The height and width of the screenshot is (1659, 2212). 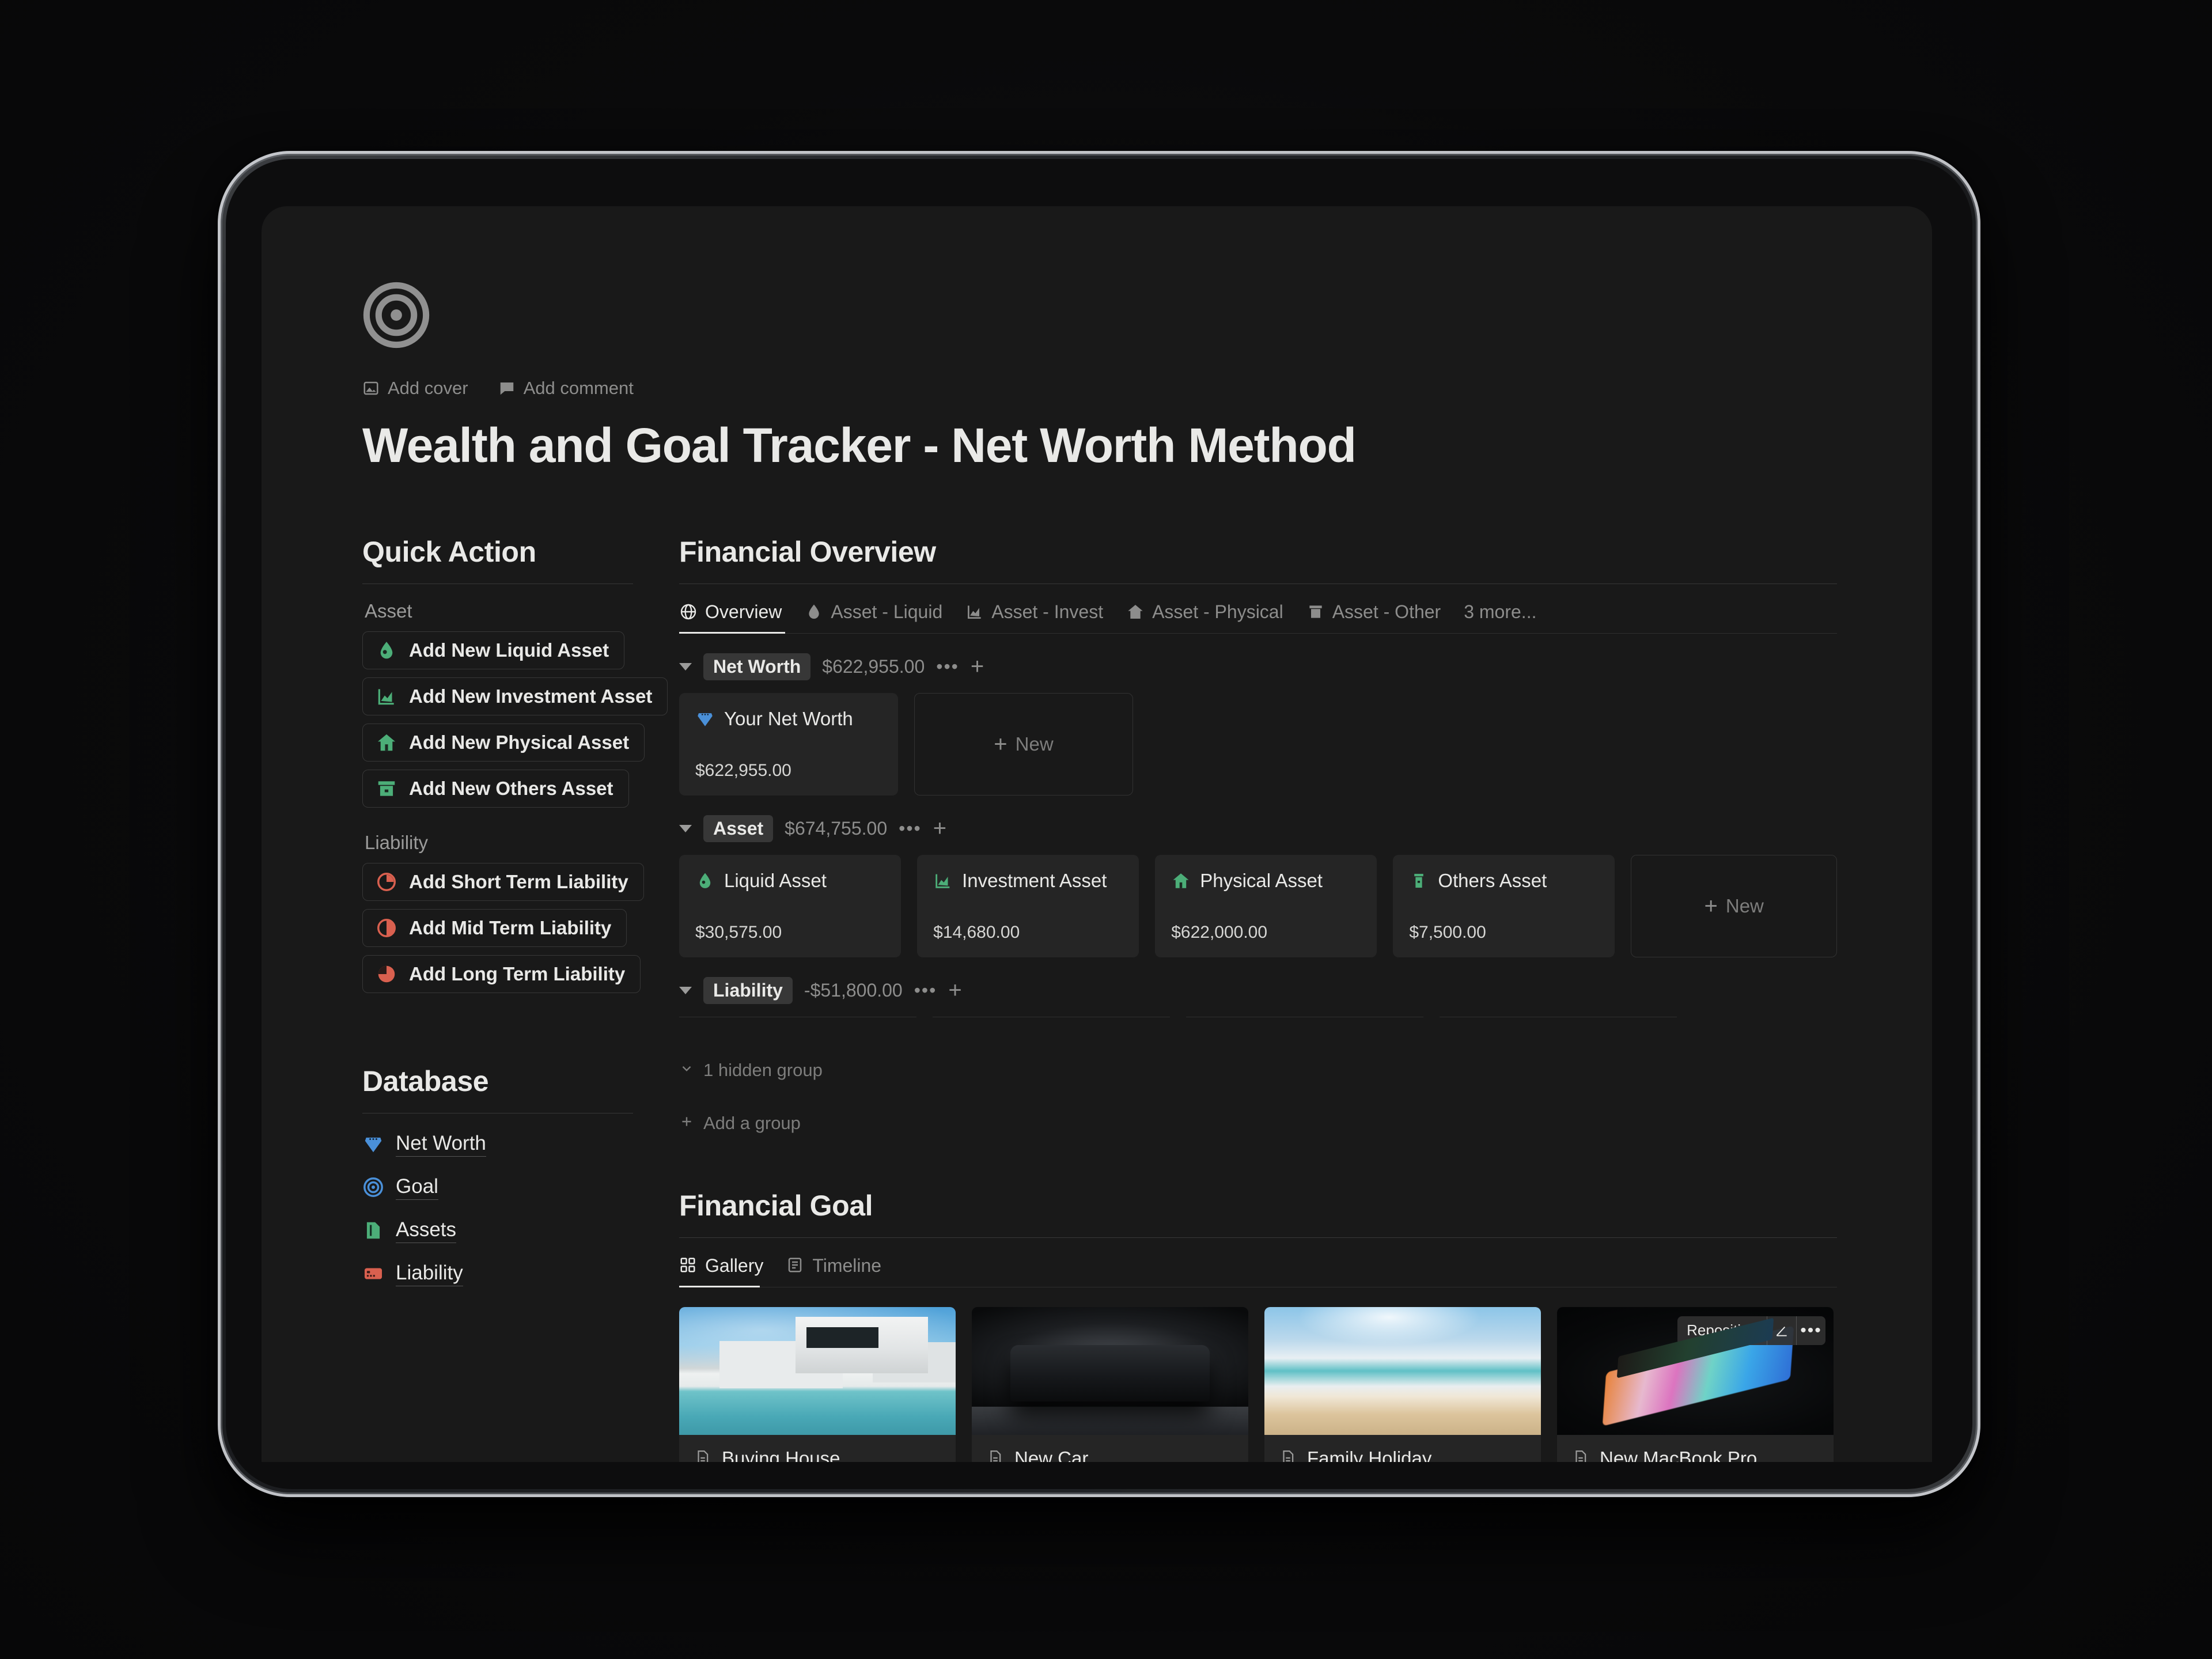 What do you see at coordinates (503, 742) in the screenshot?
I see `add-new-physical-asset-button: Add New Physical Asset` at bounding box center [503, 742].